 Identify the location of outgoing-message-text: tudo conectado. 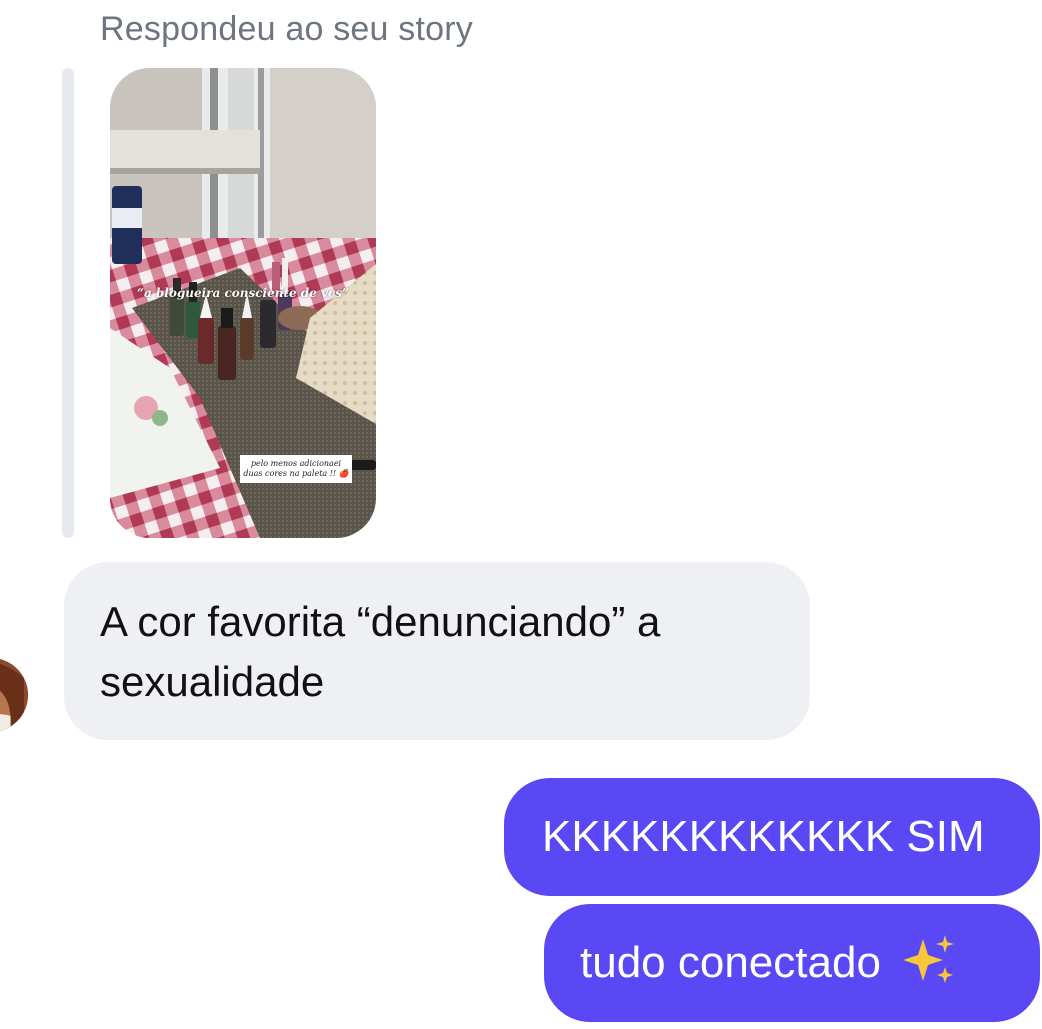
(730, 962).